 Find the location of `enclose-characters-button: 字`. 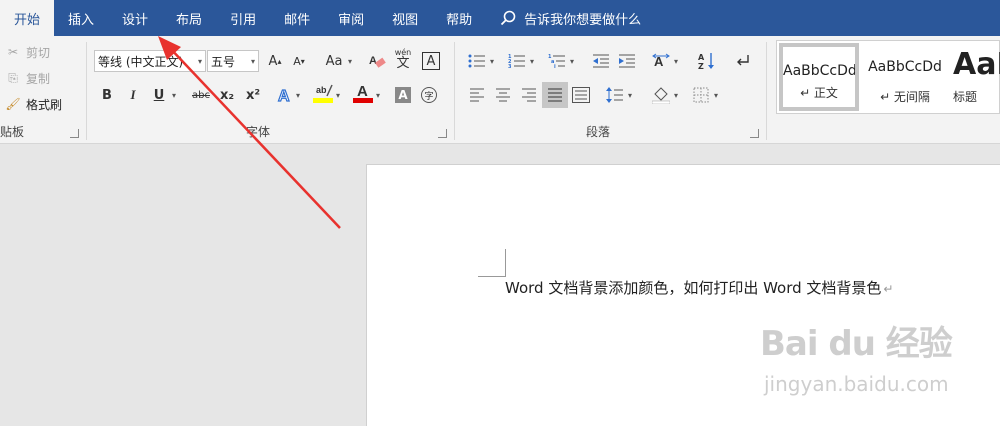

enclose-characters-button: 字 is located at coordinates (429, 95).